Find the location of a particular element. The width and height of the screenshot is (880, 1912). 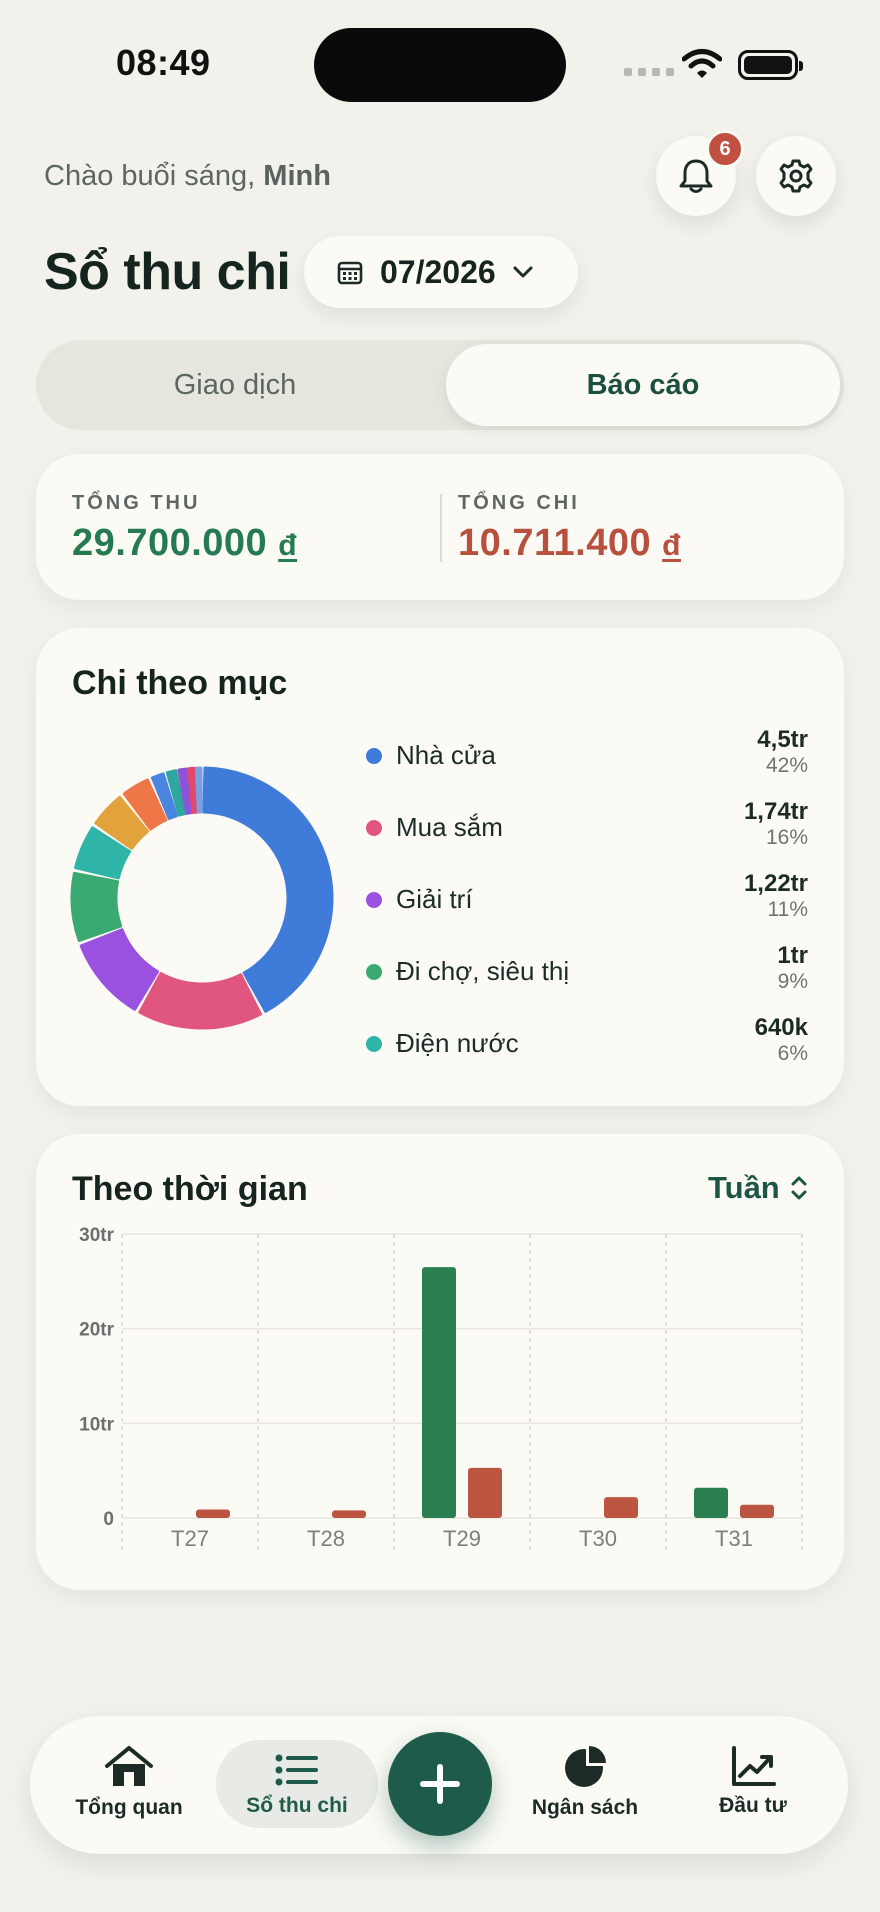

nav-overview: Tổng quan is located at coordinates (129, 1782).